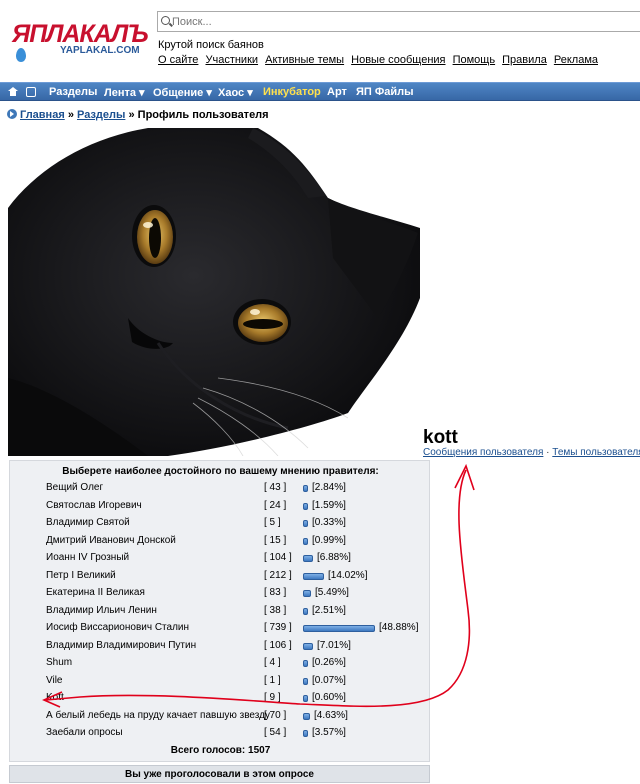 Image resolution: width=640 pixels, height=784 pixels. What do you see at coordinates (182, 92) in the screenshot?
I see `nav-talk: Общение ▾` at bounding box center [182, 92].